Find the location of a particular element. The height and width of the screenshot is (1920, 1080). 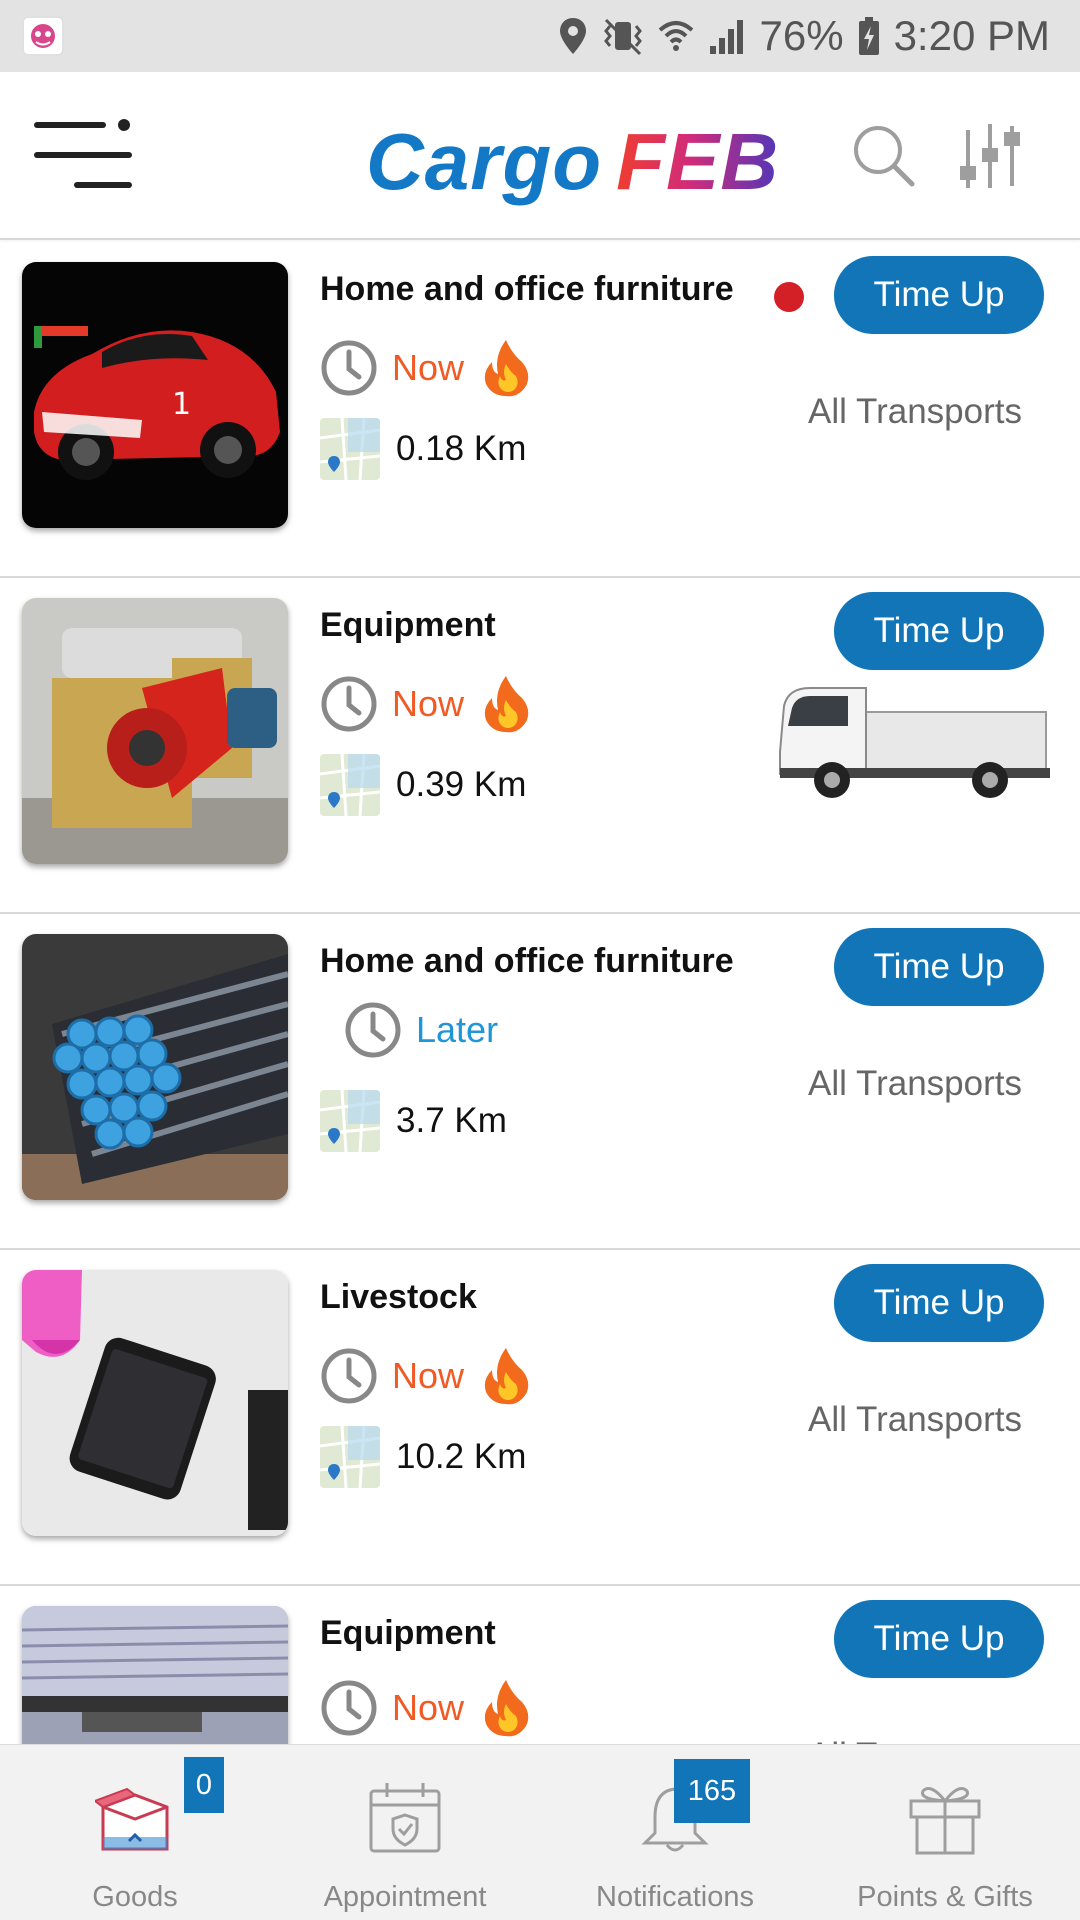

search-icon is located at coordinates (884, 156).